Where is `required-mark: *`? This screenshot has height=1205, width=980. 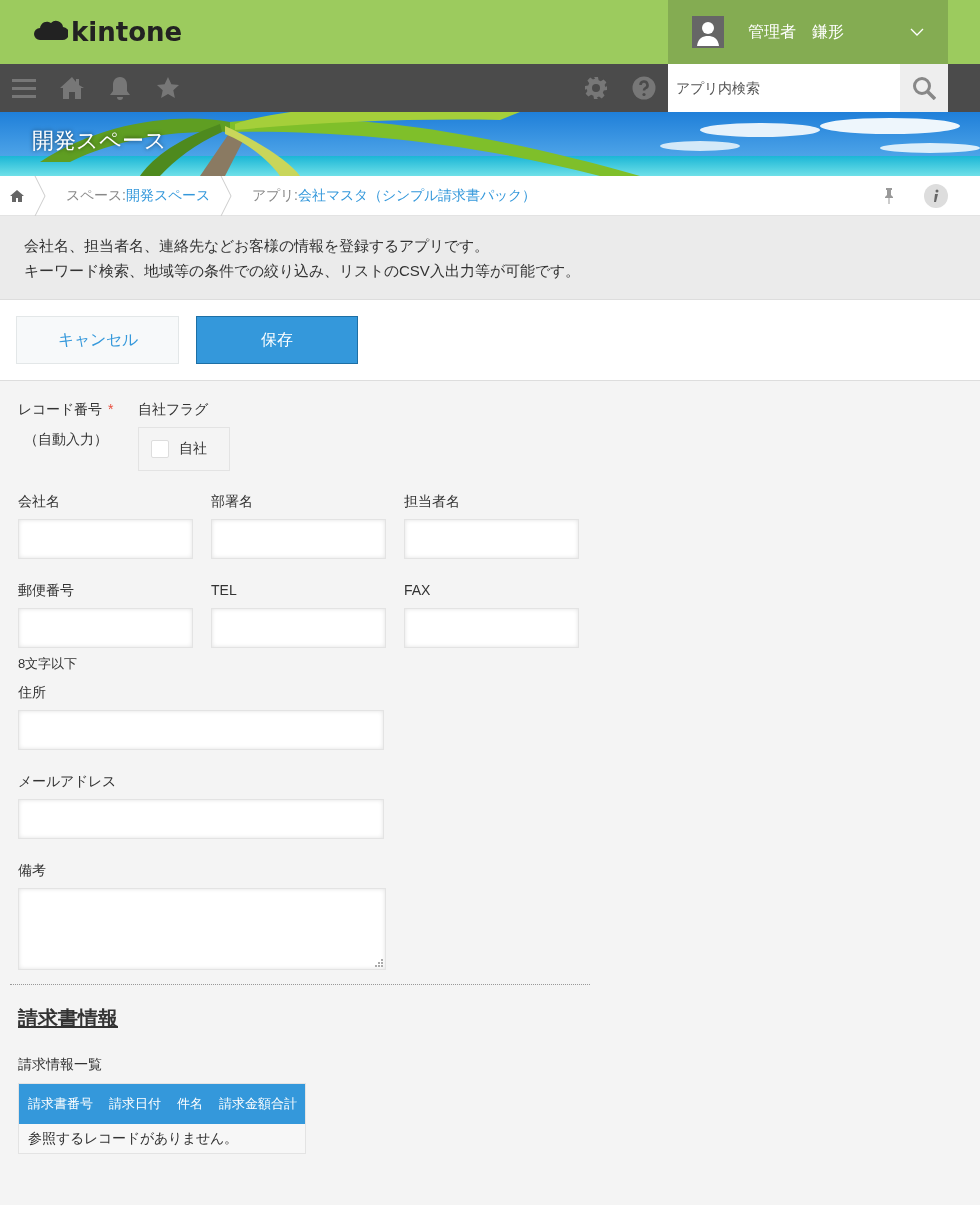
required-mark: * is located at coordinates (111, 409).